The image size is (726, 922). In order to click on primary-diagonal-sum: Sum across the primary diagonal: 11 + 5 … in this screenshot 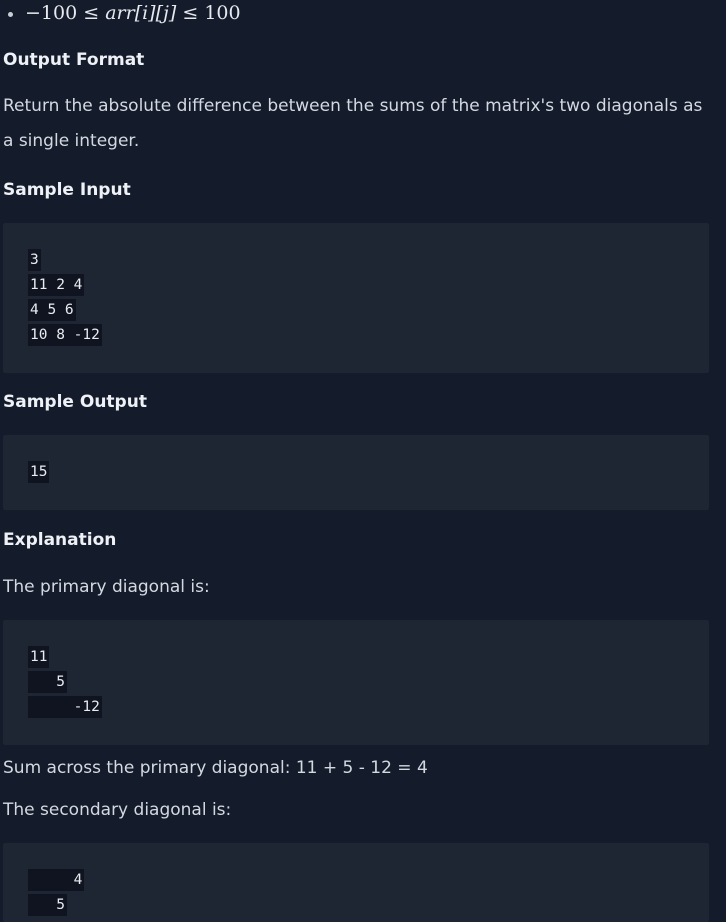, I will do `click(215, 768)`.